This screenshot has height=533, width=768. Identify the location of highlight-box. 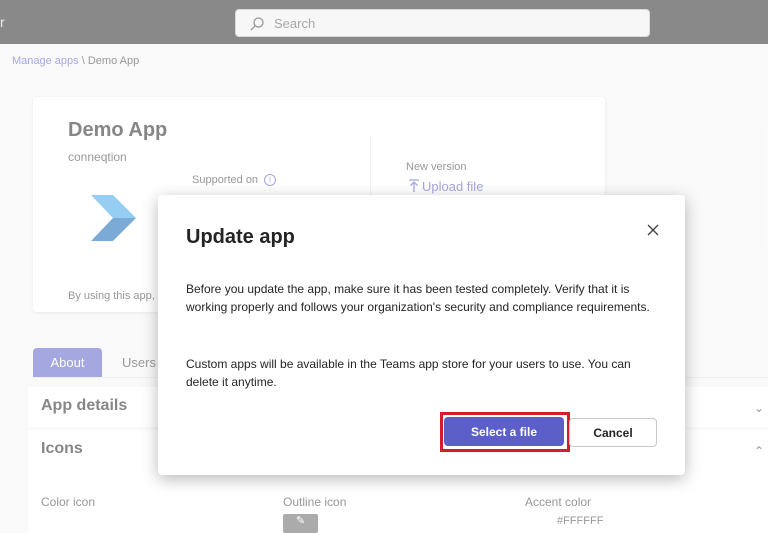
(505, 432).